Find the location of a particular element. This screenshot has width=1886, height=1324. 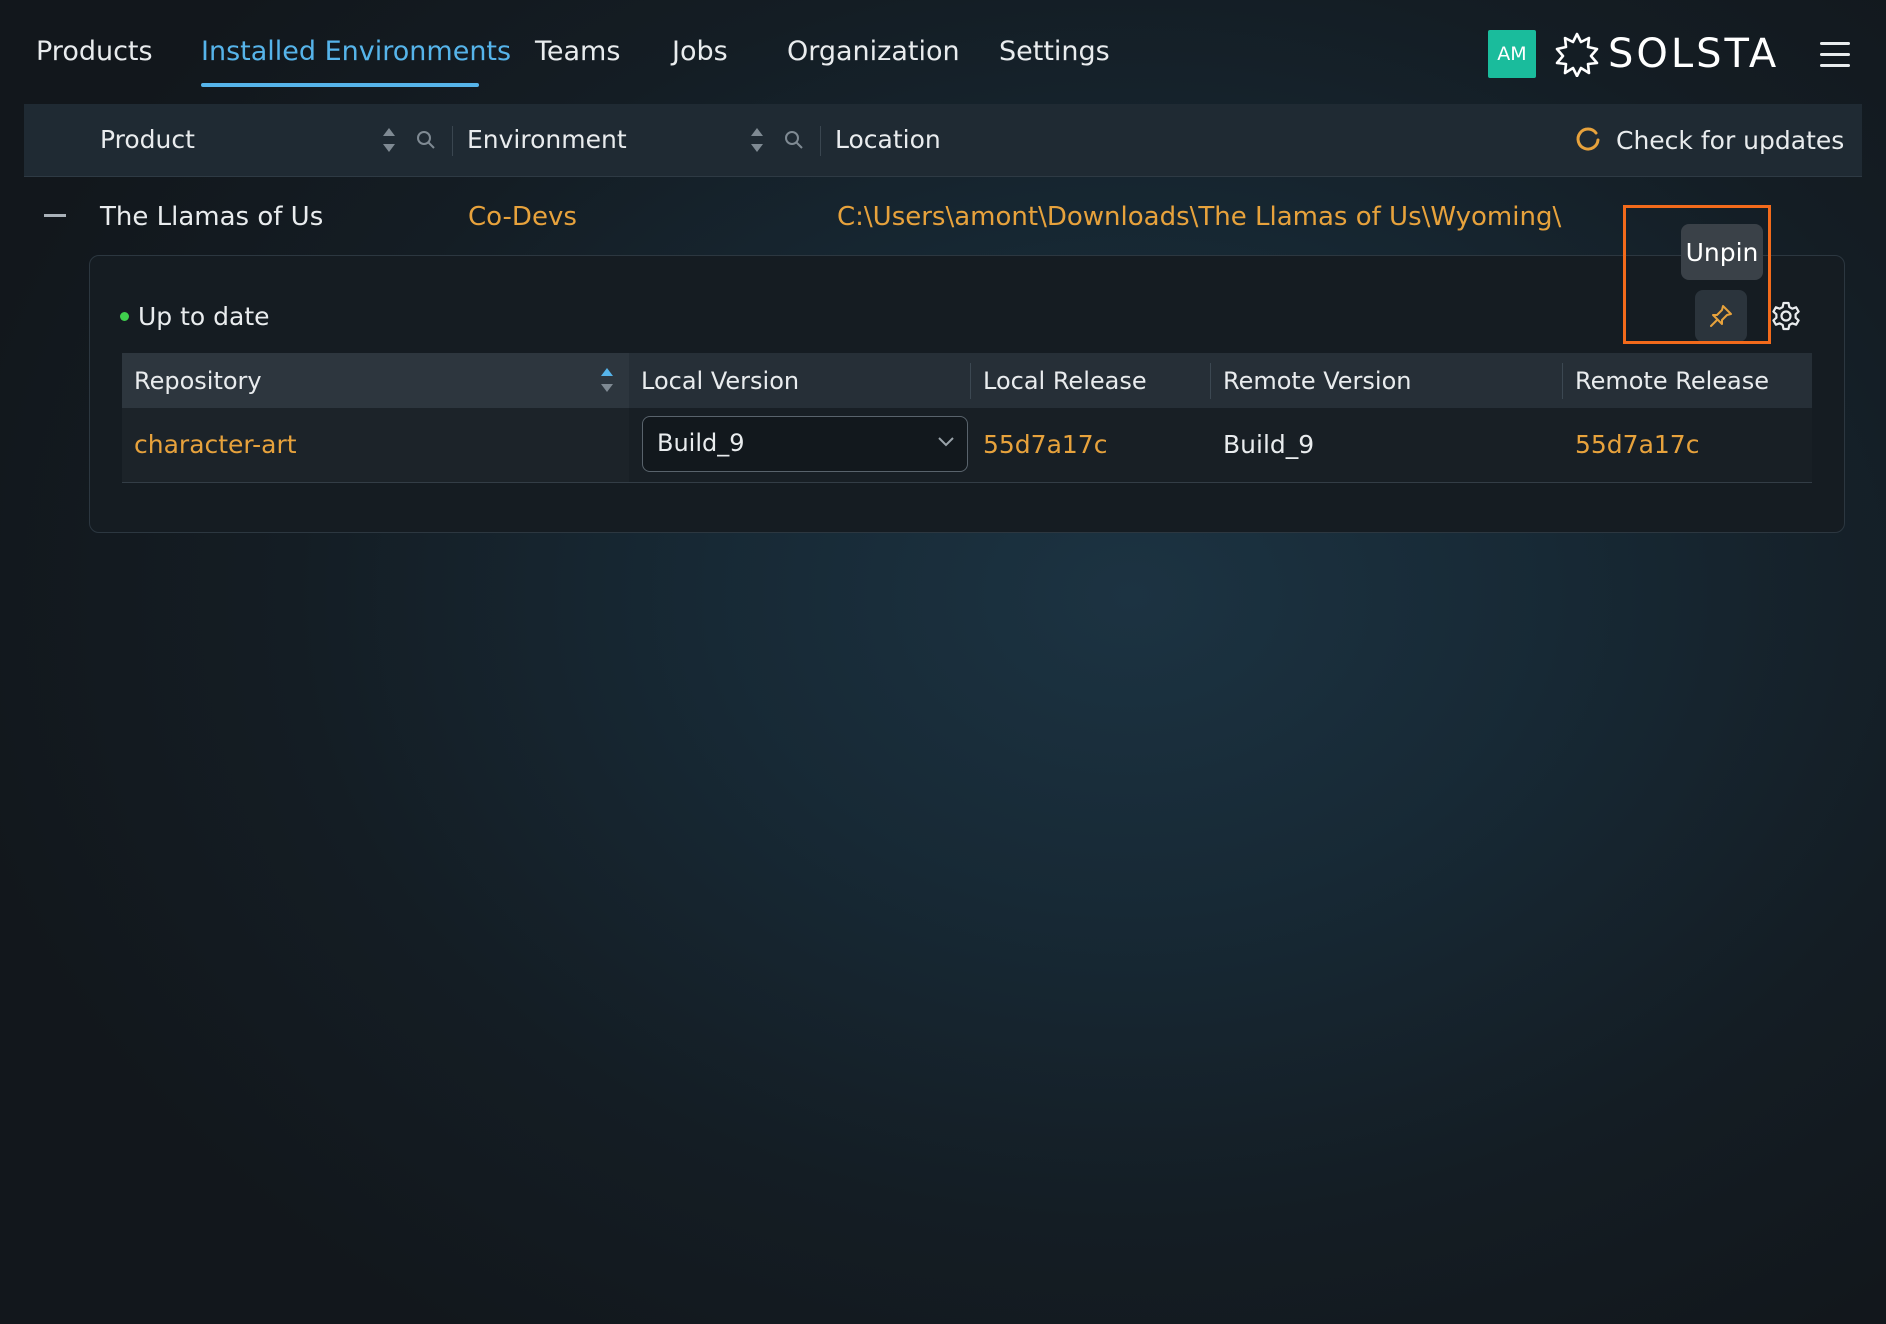

column-header-location: Location is located at coordinates (888, 139).